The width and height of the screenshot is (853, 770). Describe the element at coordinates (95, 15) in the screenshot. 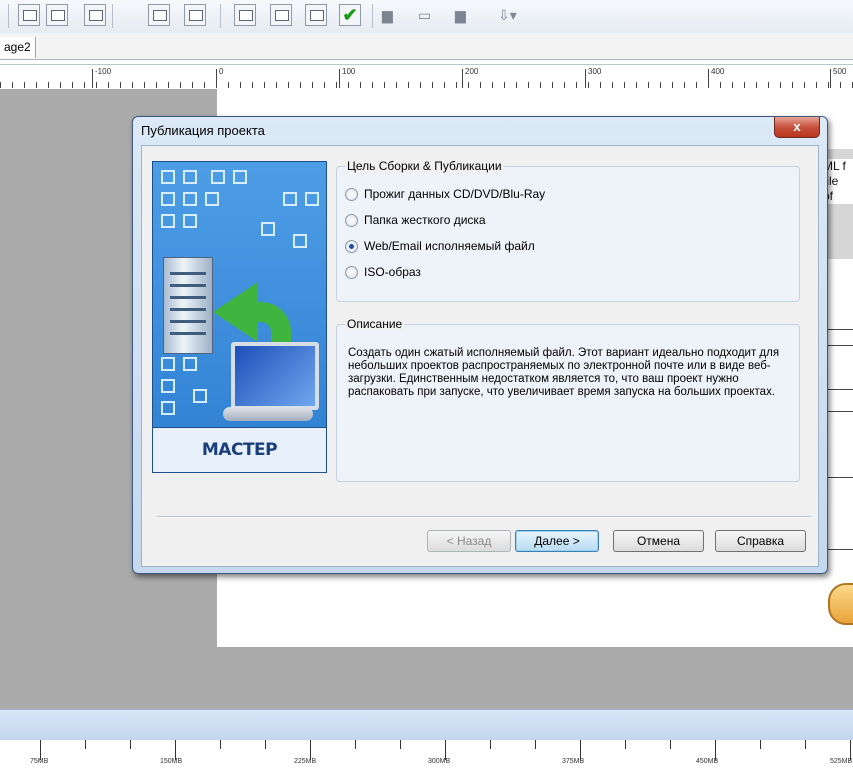

I see `layout-split-icon` at that location.